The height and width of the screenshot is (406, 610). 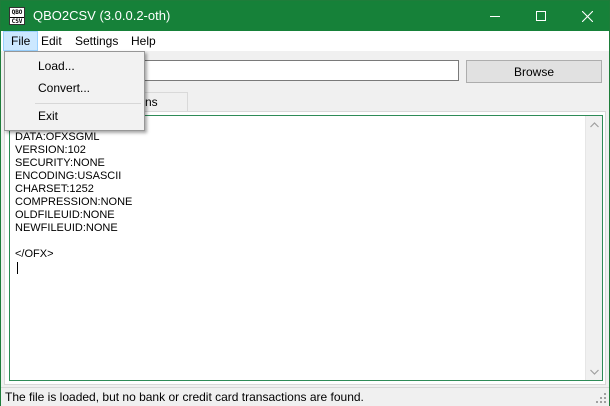 I want to click on close-button, so click(x=587, y=16).